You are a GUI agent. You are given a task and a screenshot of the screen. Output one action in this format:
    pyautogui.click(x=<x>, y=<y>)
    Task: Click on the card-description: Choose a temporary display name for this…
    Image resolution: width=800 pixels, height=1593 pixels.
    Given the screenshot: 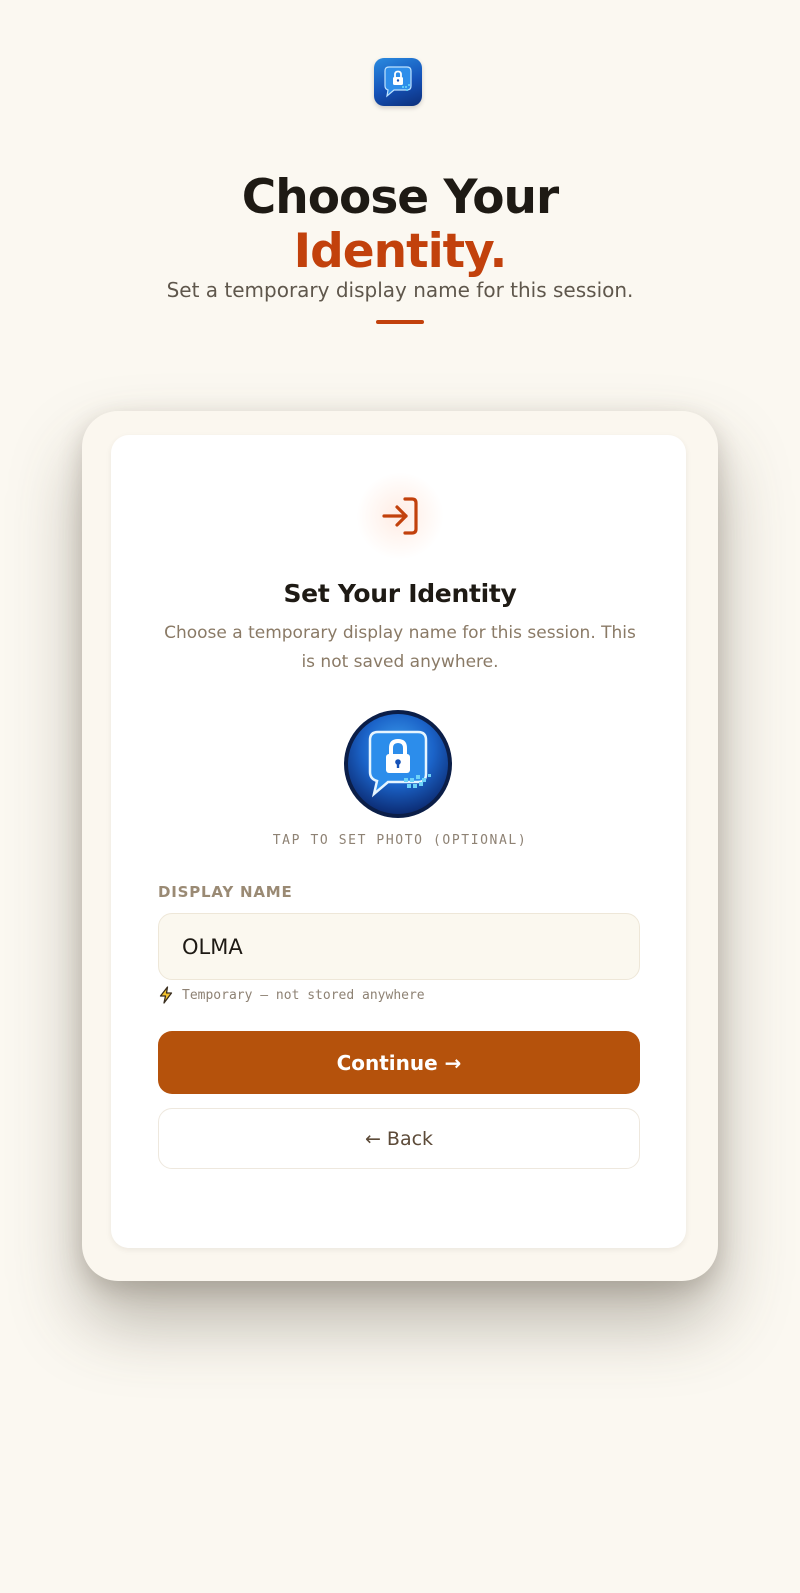 What is the action you would take?
    pyautogui.click(x=400, y=647)
    